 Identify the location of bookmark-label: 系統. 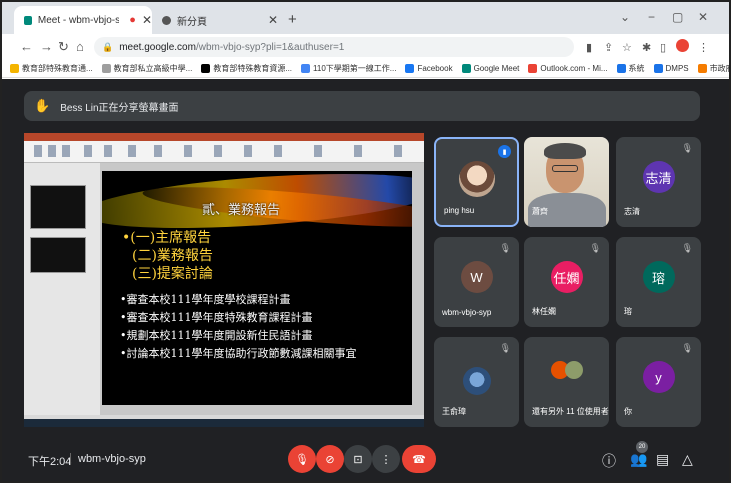
(636, 68).